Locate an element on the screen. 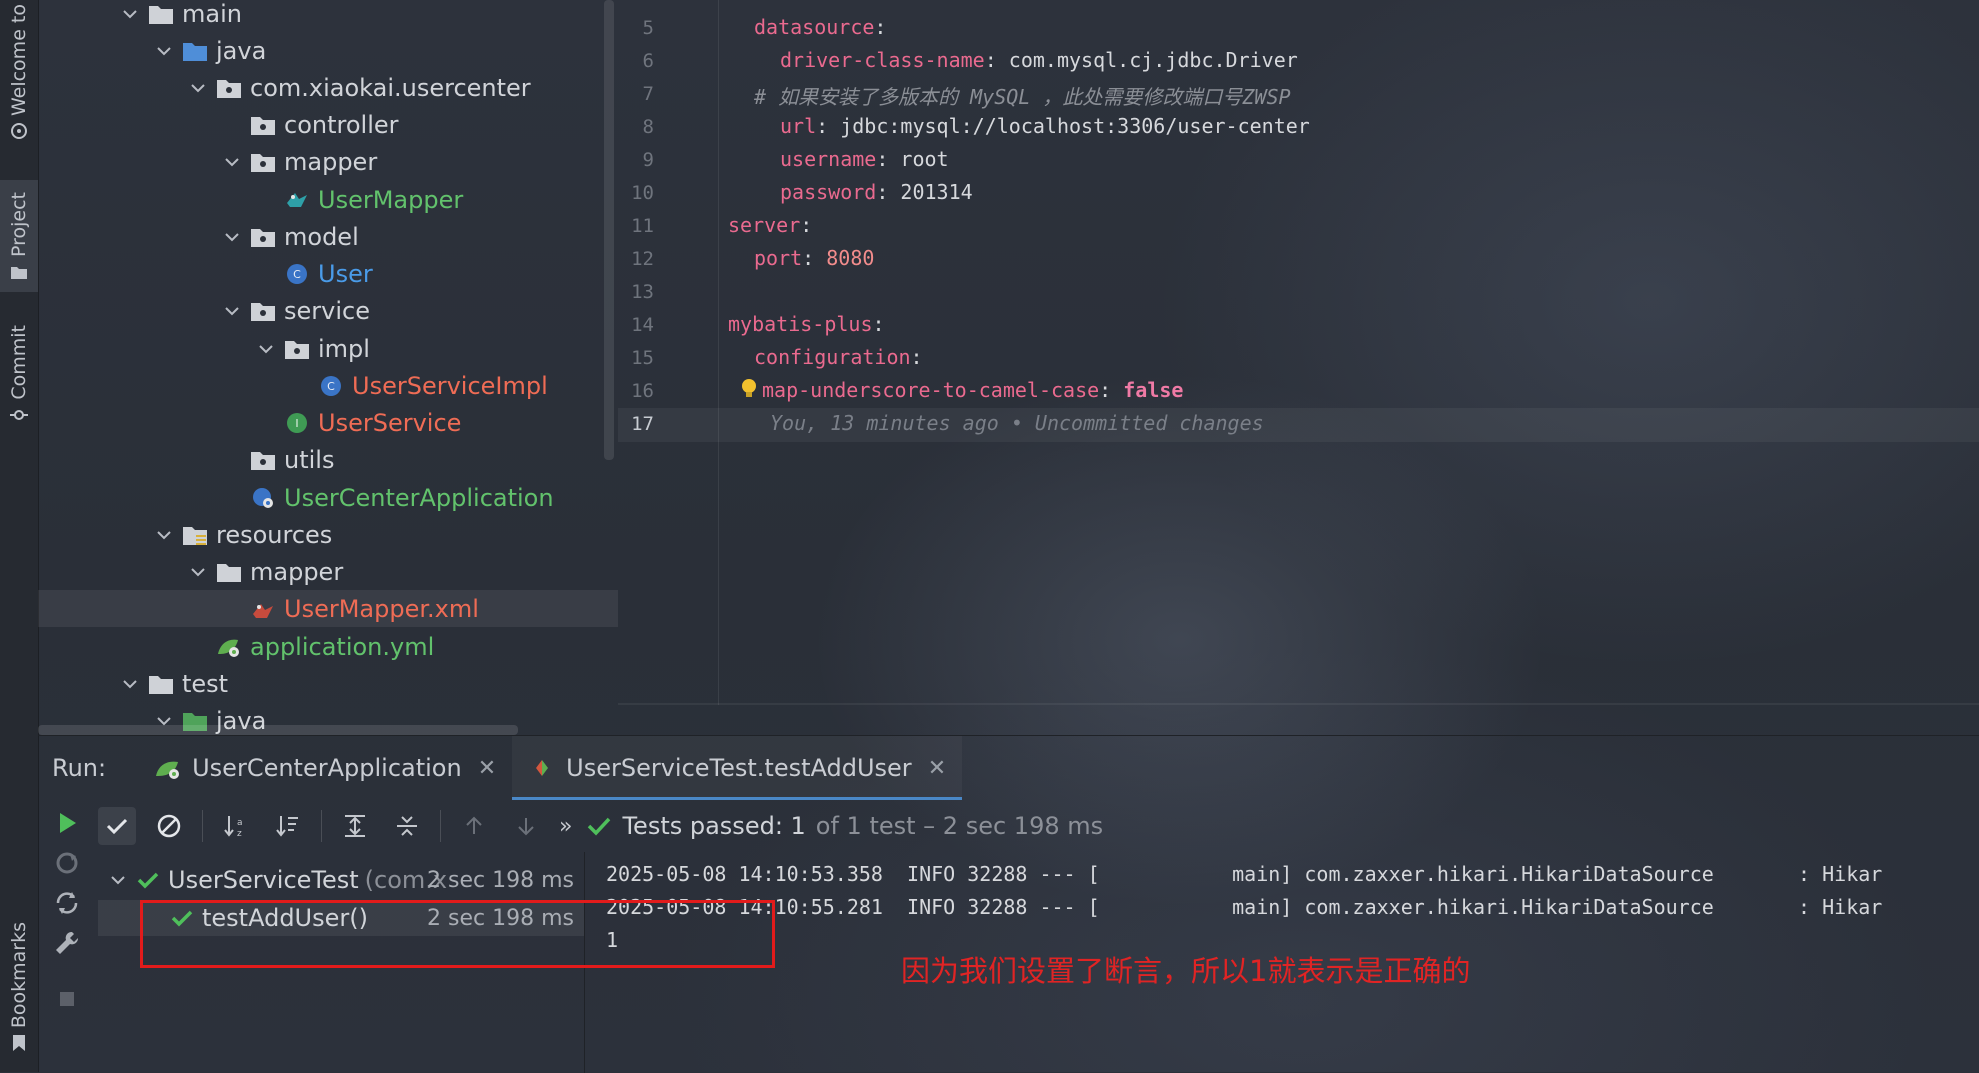 Image resolution: width=1979 pixels, height=1073 pixels. tree-item-java: java is located at coordinates (328, 50).